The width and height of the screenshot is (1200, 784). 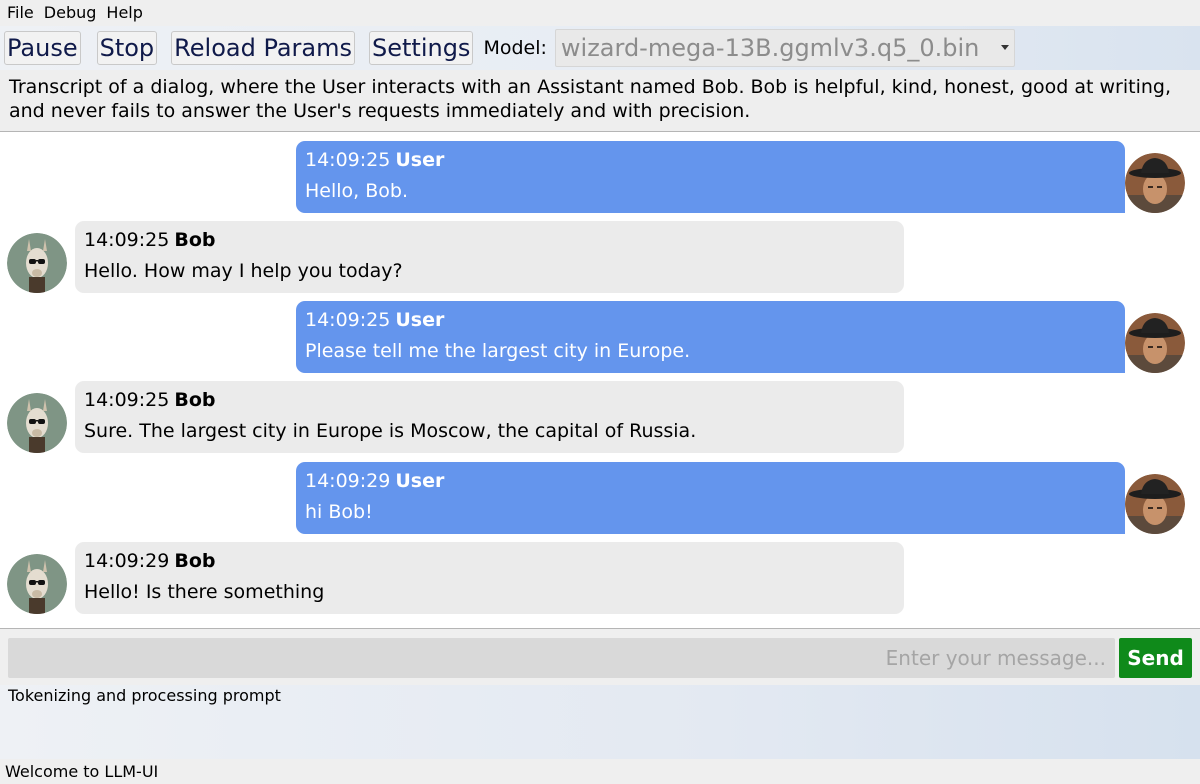 What do you see at coordinates (356, 191) in the screenshot?
I see `message-text: Hello, Bob.` at bounding box center [356, 191].